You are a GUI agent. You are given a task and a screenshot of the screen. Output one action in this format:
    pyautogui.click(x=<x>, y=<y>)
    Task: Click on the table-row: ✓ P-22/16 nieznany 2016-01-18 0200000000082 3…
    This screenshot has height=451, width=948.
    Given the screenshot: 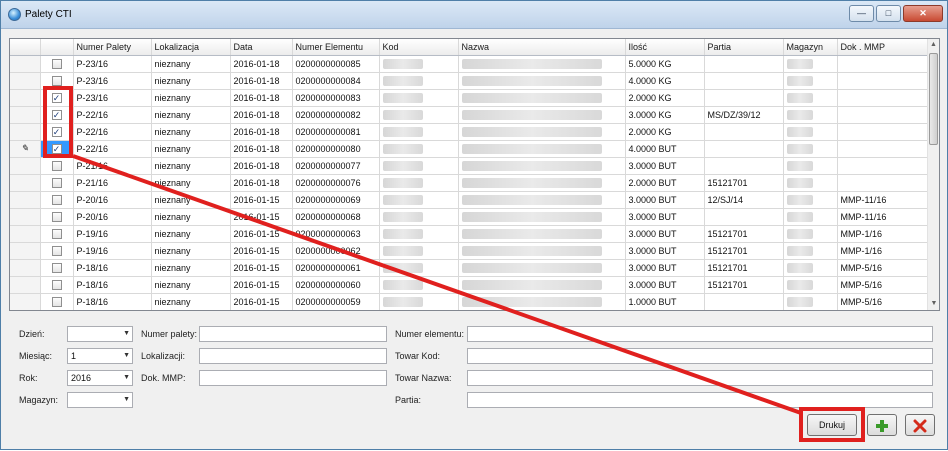 What is the action you would take?
    pyautogui.click(x=469, y=115)
    